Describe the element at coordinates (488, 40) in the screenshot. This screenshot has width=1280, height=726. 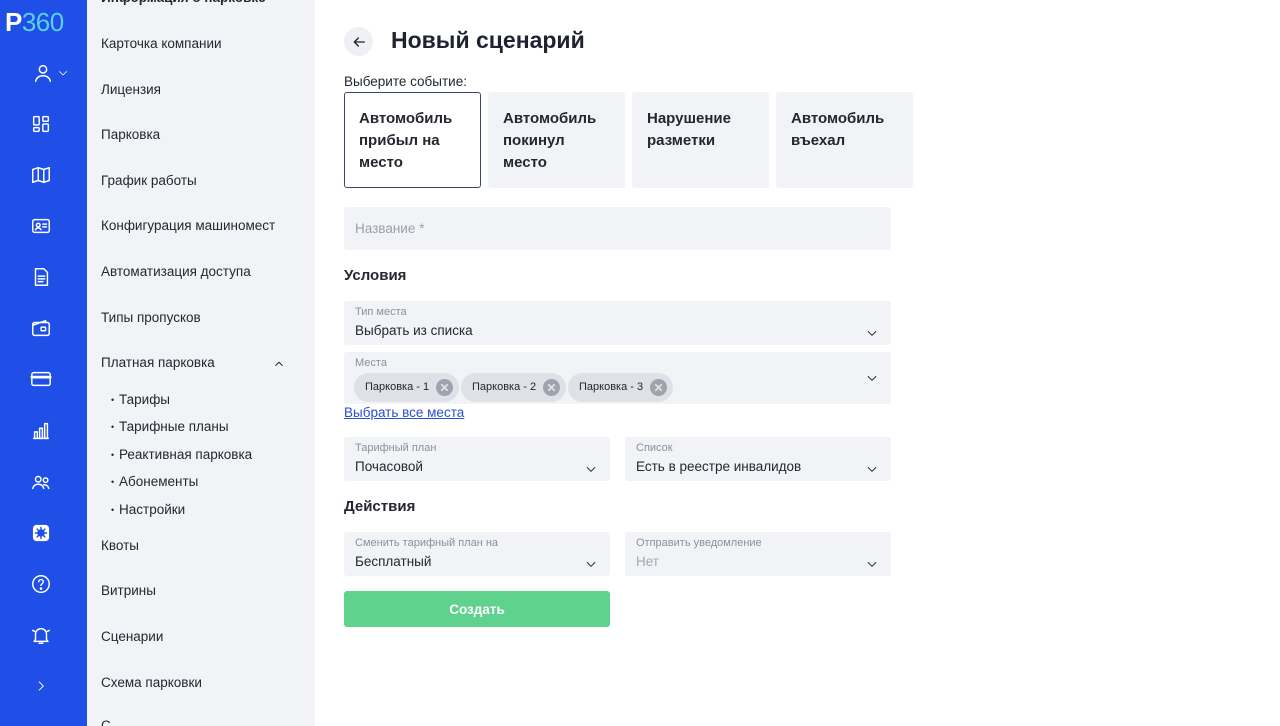
I see `page-title: Новый сценарий` at that location.